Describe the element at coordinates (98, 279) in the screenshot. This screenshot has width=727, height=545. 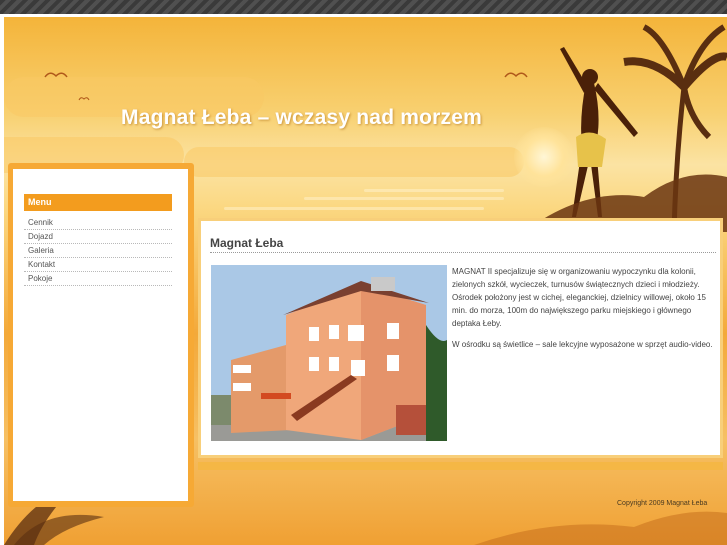
I see `menu-item-pokoje: Pokoje` at that location.